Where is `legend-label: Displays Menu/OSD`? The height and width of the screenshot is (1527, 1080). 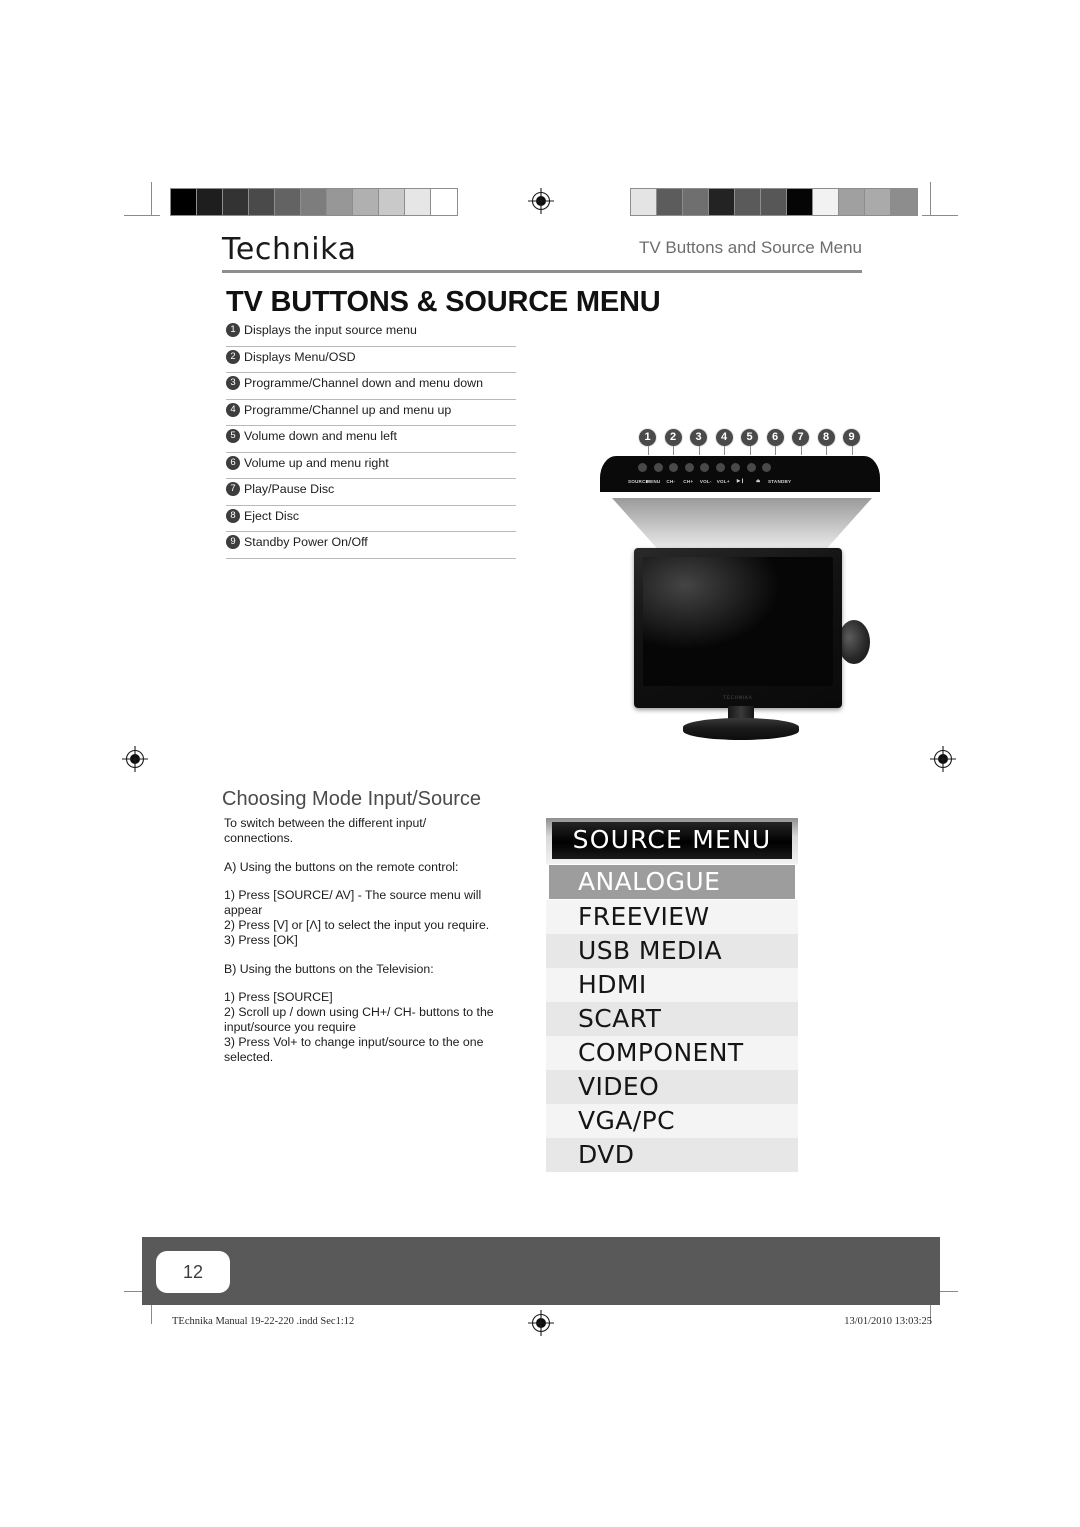 legend-label: Displays Menu/OSD is located at coordinates (300, 356).